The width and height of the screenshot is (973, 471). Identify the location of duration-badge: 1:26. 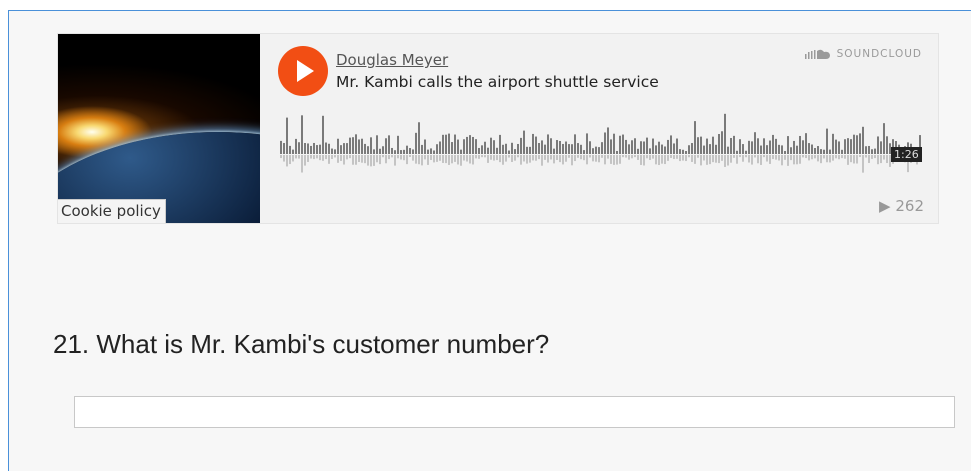
(906, 154).